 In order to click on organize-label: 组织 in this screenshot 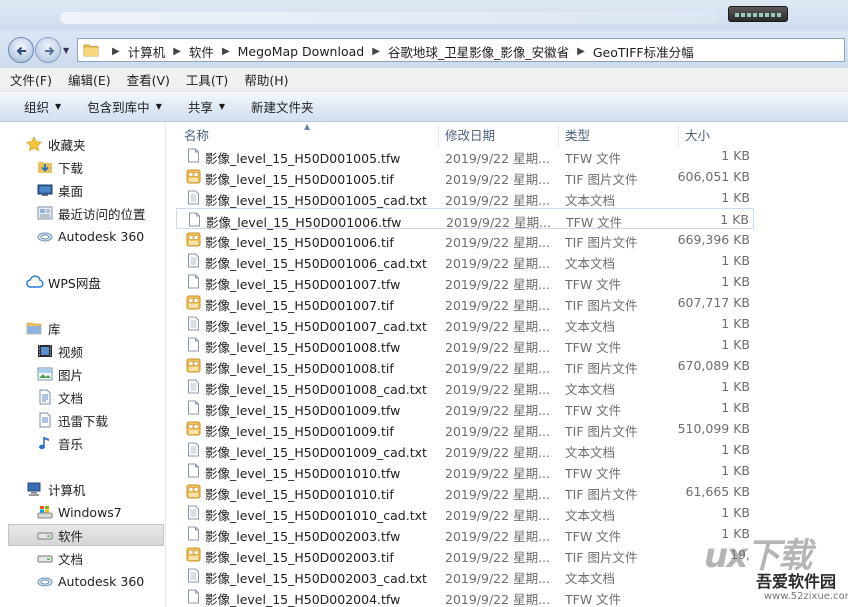, I will do `click(37, 107)`.